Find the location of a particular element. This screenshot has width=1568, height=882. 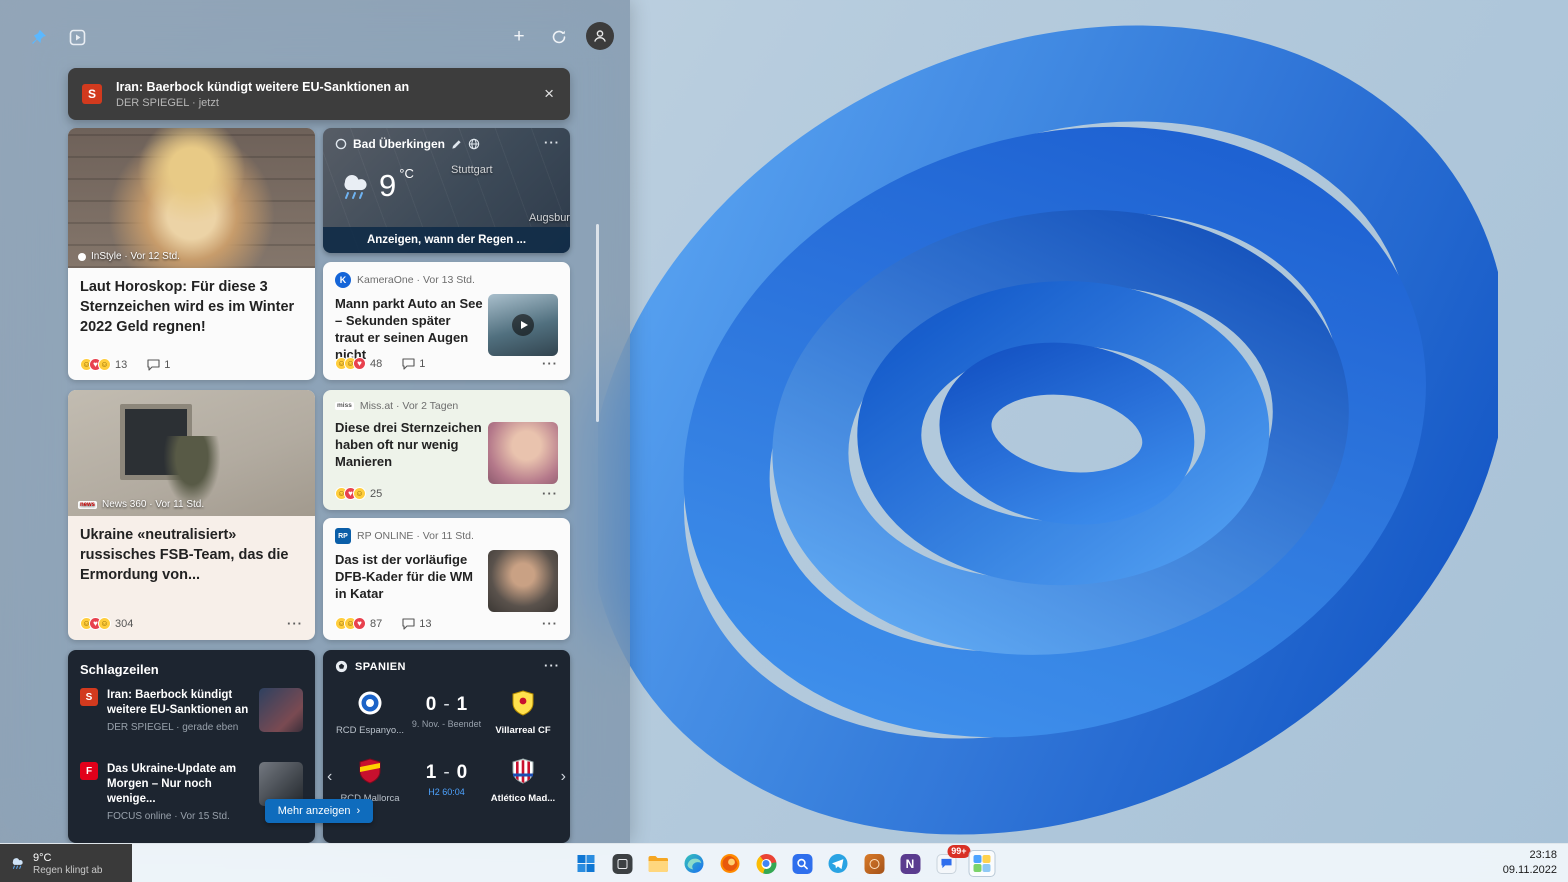

weather-location: Bad Überkingen is located at coordinates (399, 144).